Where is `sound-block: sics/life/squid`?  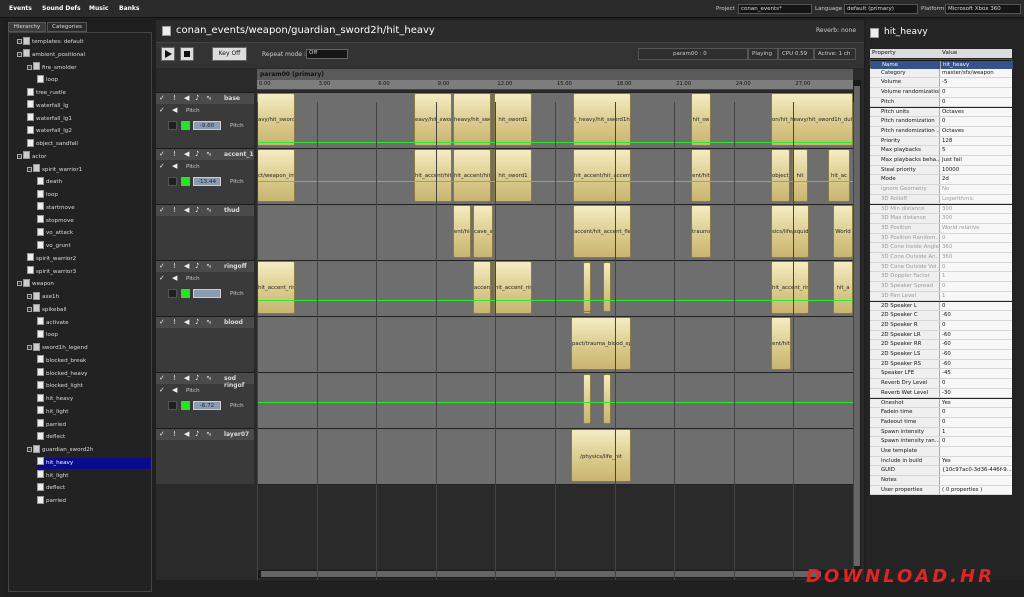 sound-block: sics/life/squid is located at coordinates (790, 231).